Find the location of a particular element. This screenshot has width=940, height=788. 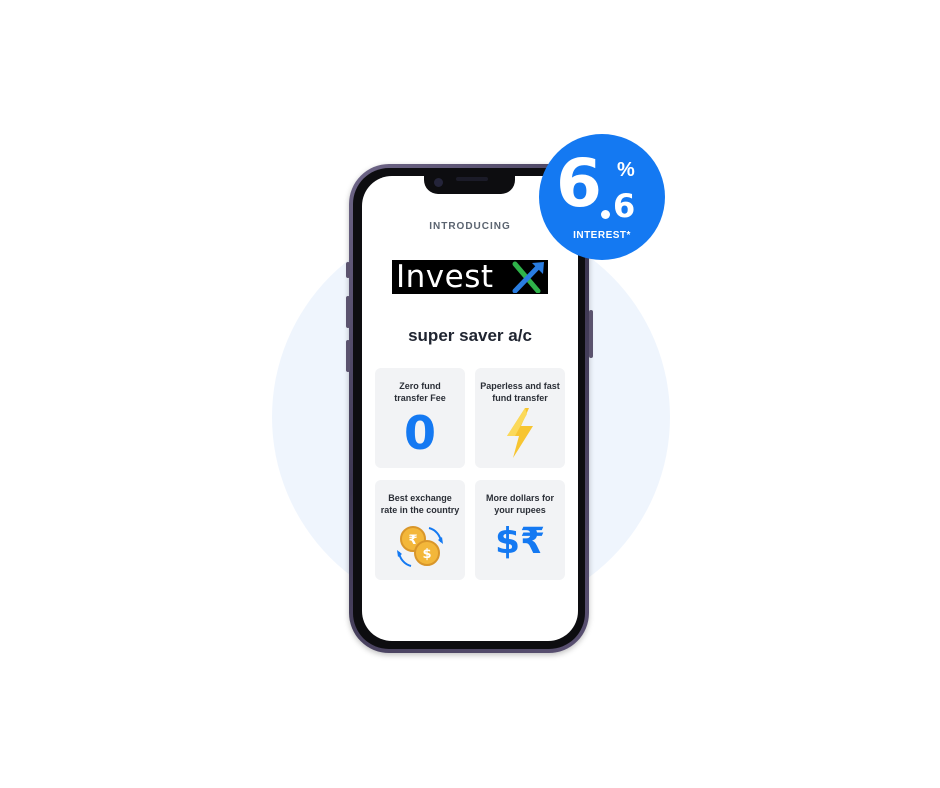

feature-title-line1: Paperless and fast is located at coordinates (520, 386).